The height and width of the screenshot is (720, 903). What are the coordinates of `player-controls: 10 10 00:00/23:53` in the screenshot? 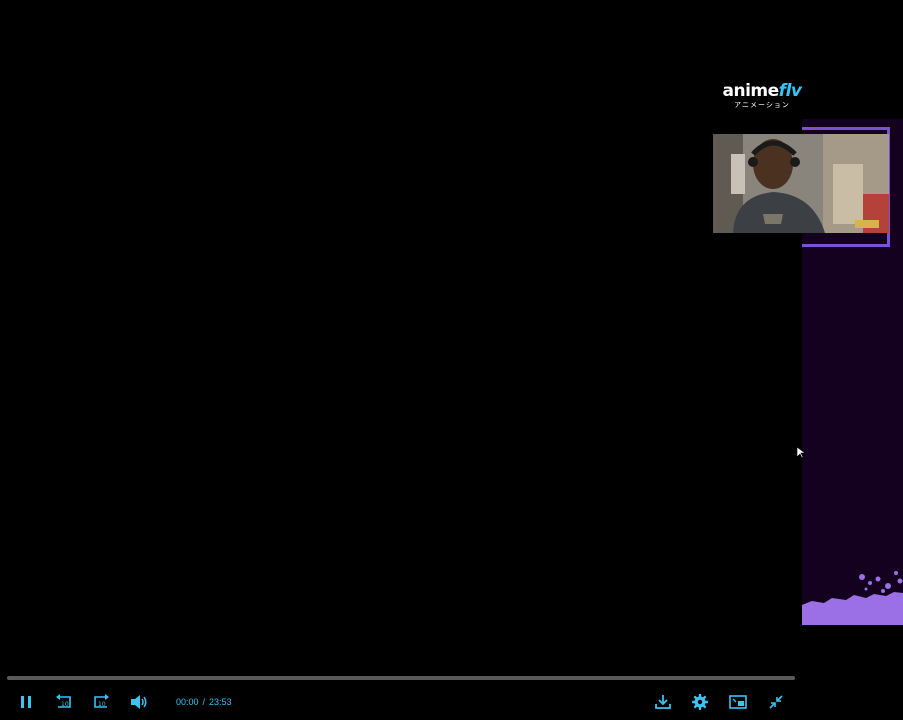 It's located at (401, 702).